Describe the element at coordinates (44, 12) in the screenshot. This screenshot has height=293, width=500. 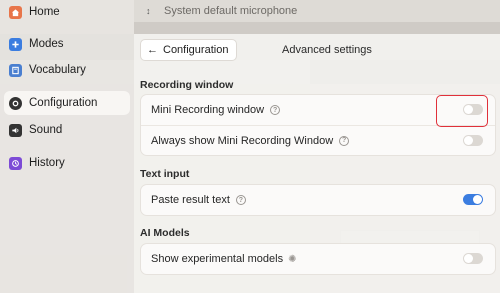
I see `sidebar-item-label: Home` at that location.